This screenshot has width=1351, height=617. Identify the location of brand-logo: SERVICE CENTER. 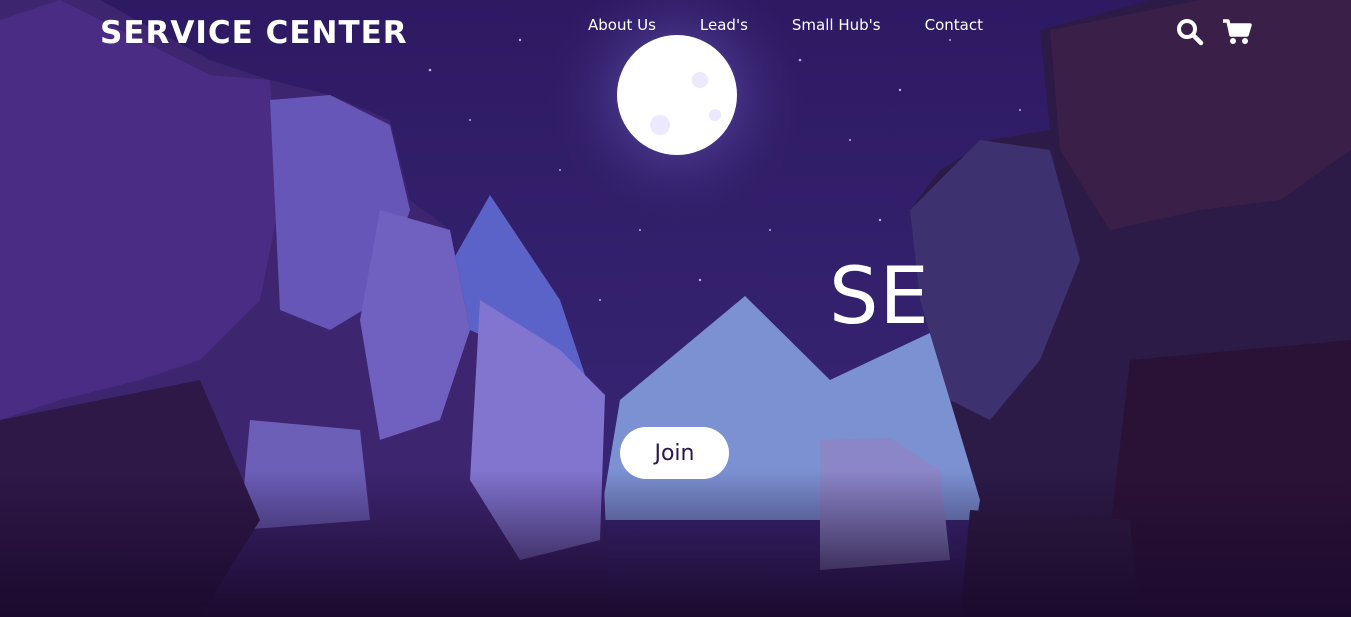
(254, 33).